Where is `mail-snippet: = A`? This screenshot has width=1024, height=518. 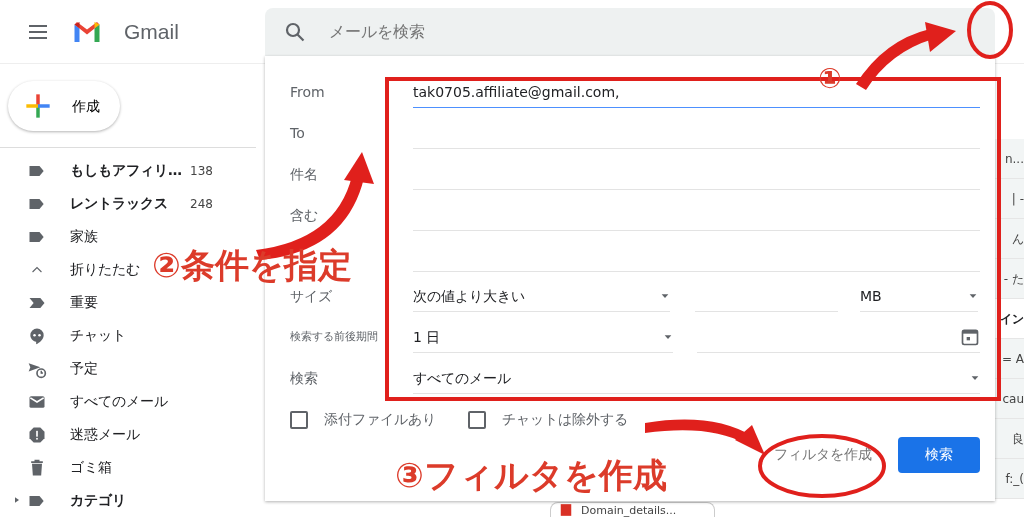
mail-snippet: = A is located at coordinates (1012, 359).